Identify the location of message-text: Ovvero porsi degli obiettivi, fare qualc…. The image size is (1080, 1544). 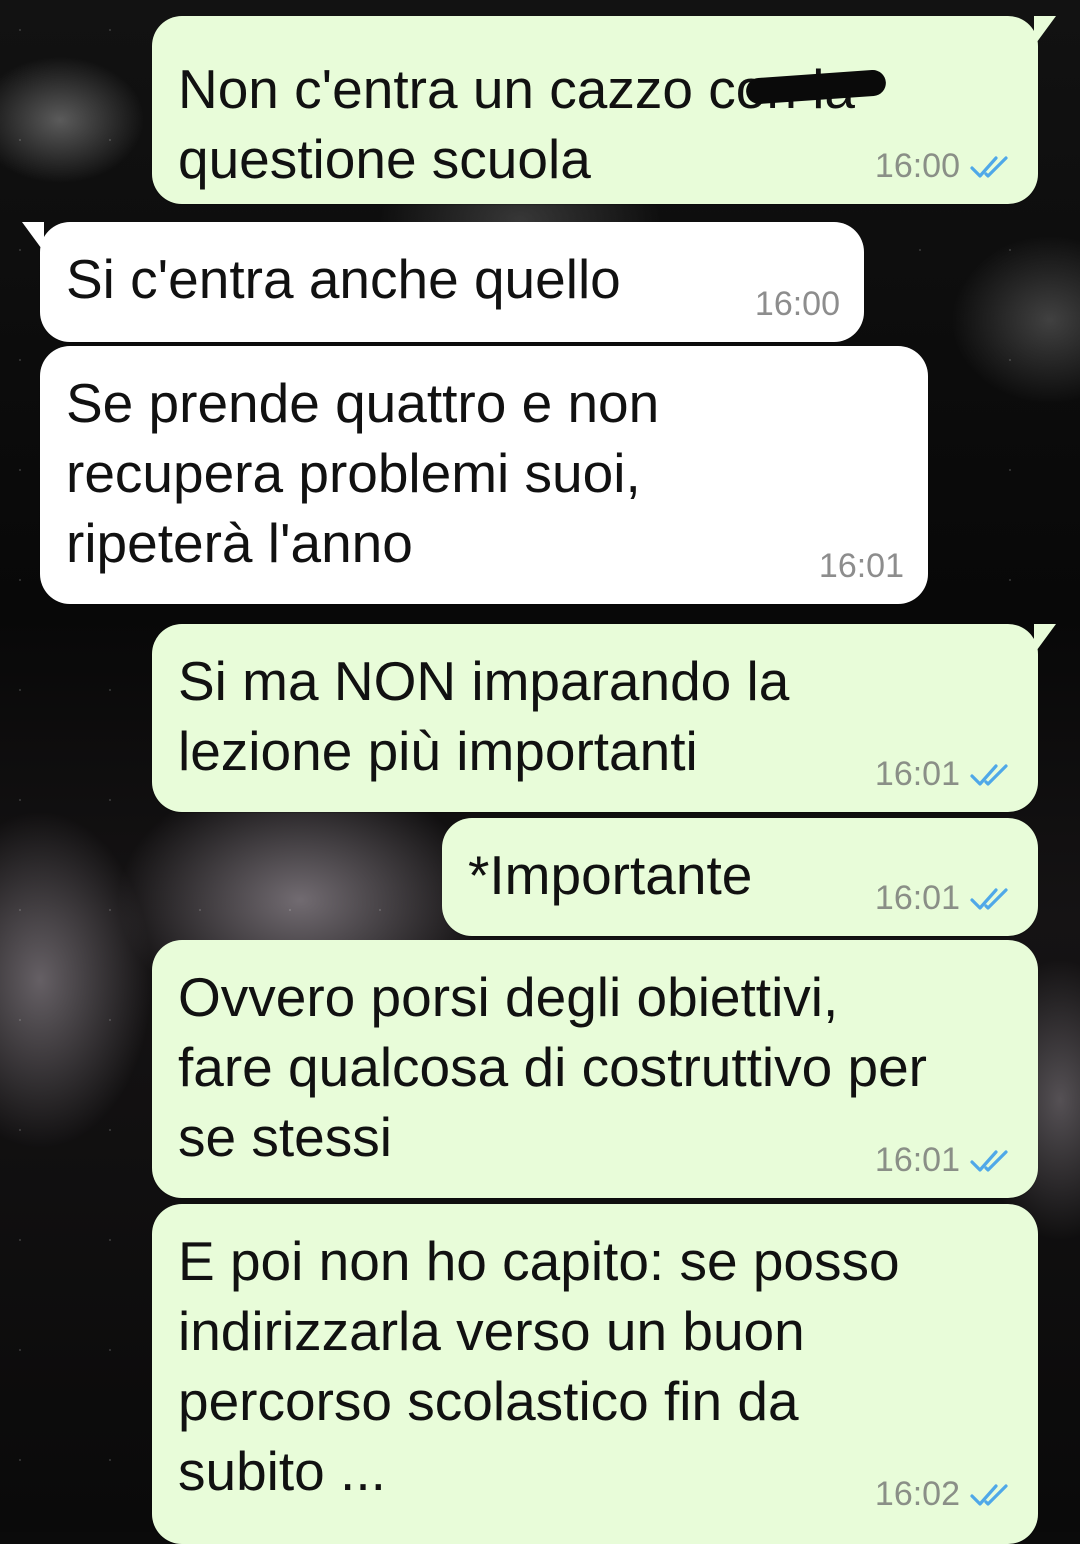
(552, 1067).